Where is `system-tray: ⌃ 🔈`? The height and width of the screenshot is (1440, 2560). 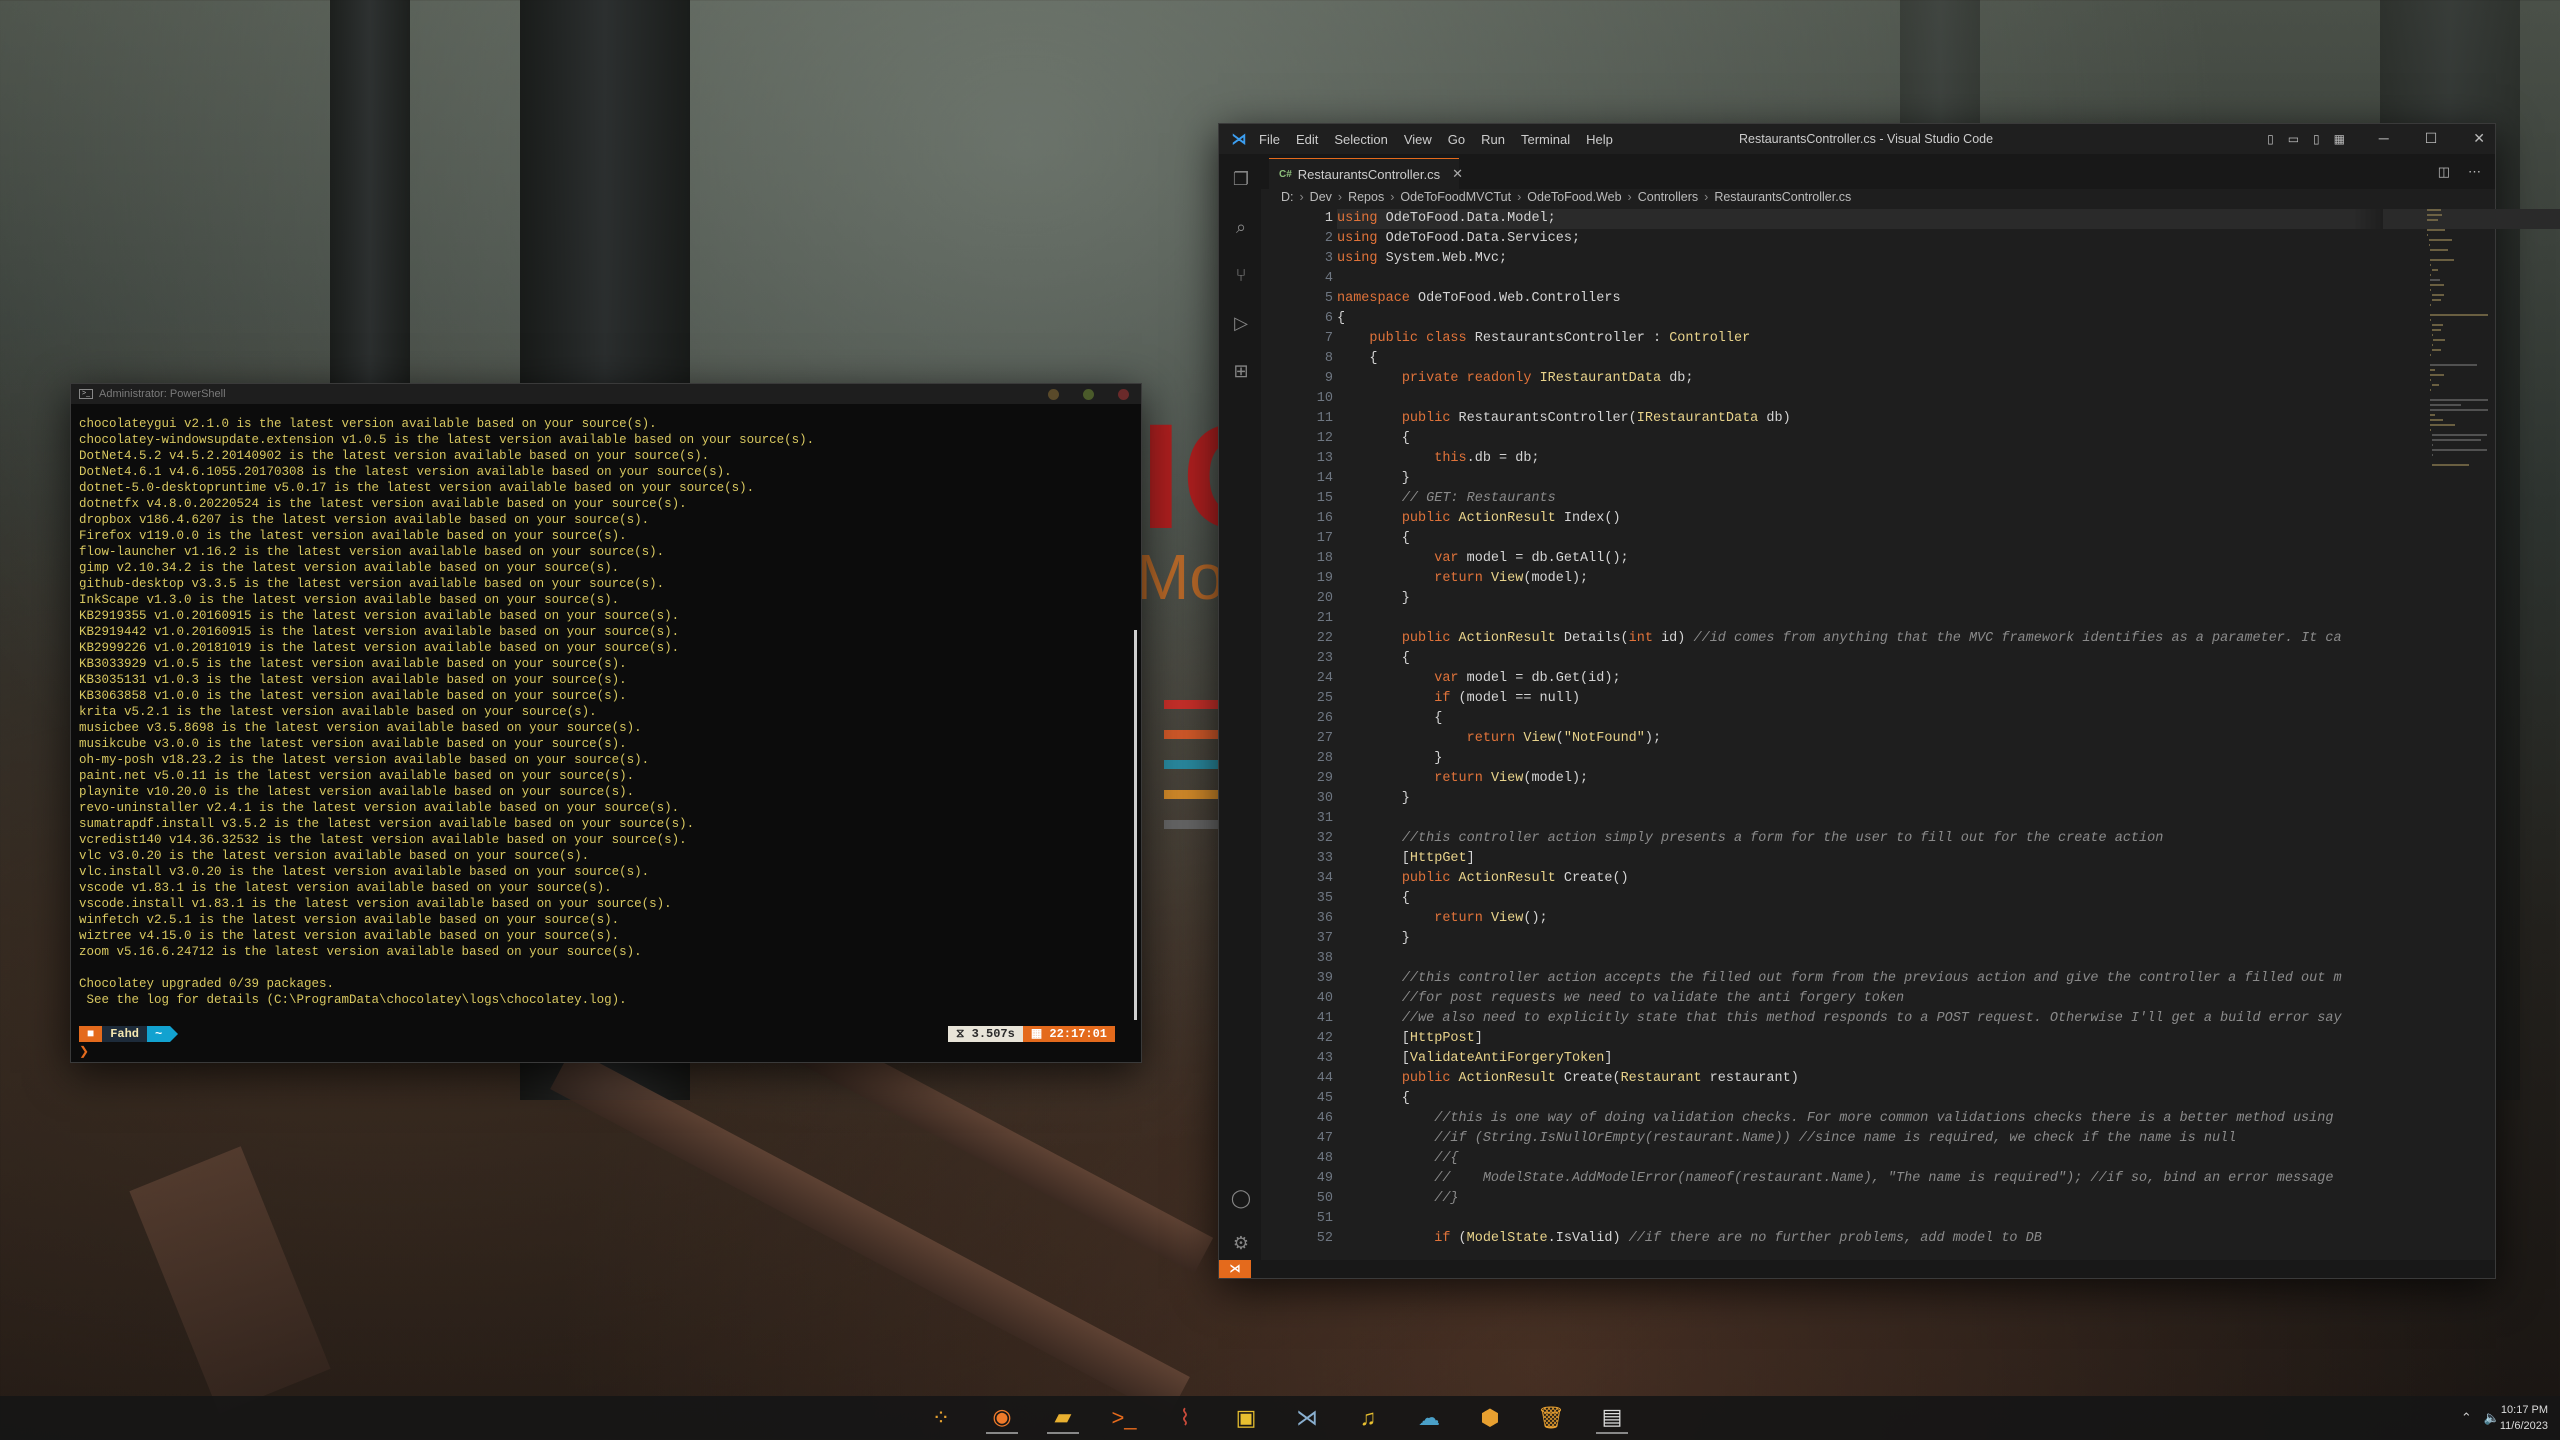
system-tray: ⌃ 🔈 is located at coordinates (2480, 1418).